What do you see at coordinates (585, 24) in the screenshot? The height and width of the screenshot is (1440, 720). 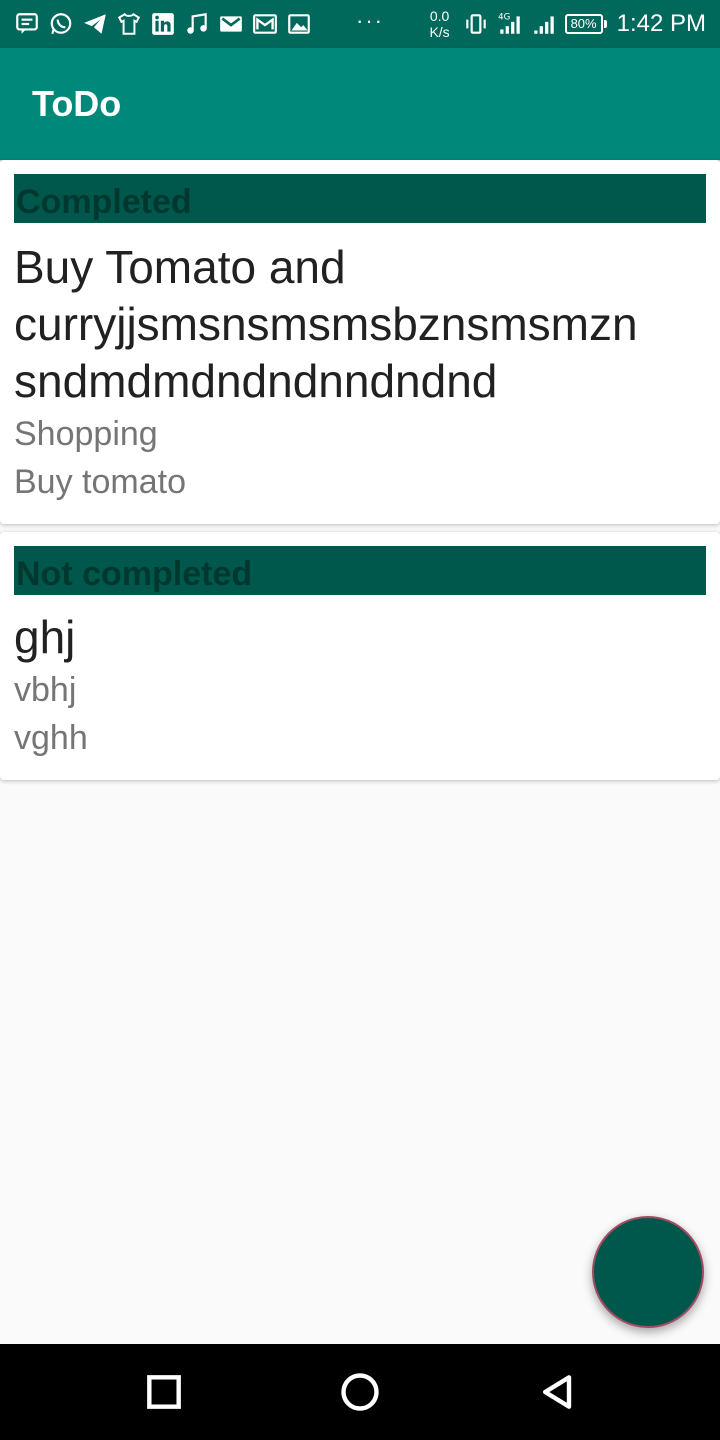 I see `battery-indicator: 80%` at bounding box center [585, 24].